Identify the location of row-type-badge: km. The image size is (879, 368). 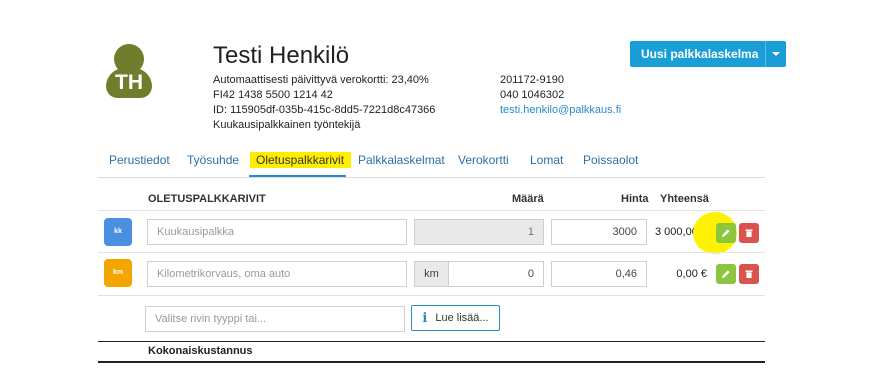
(118, 273).